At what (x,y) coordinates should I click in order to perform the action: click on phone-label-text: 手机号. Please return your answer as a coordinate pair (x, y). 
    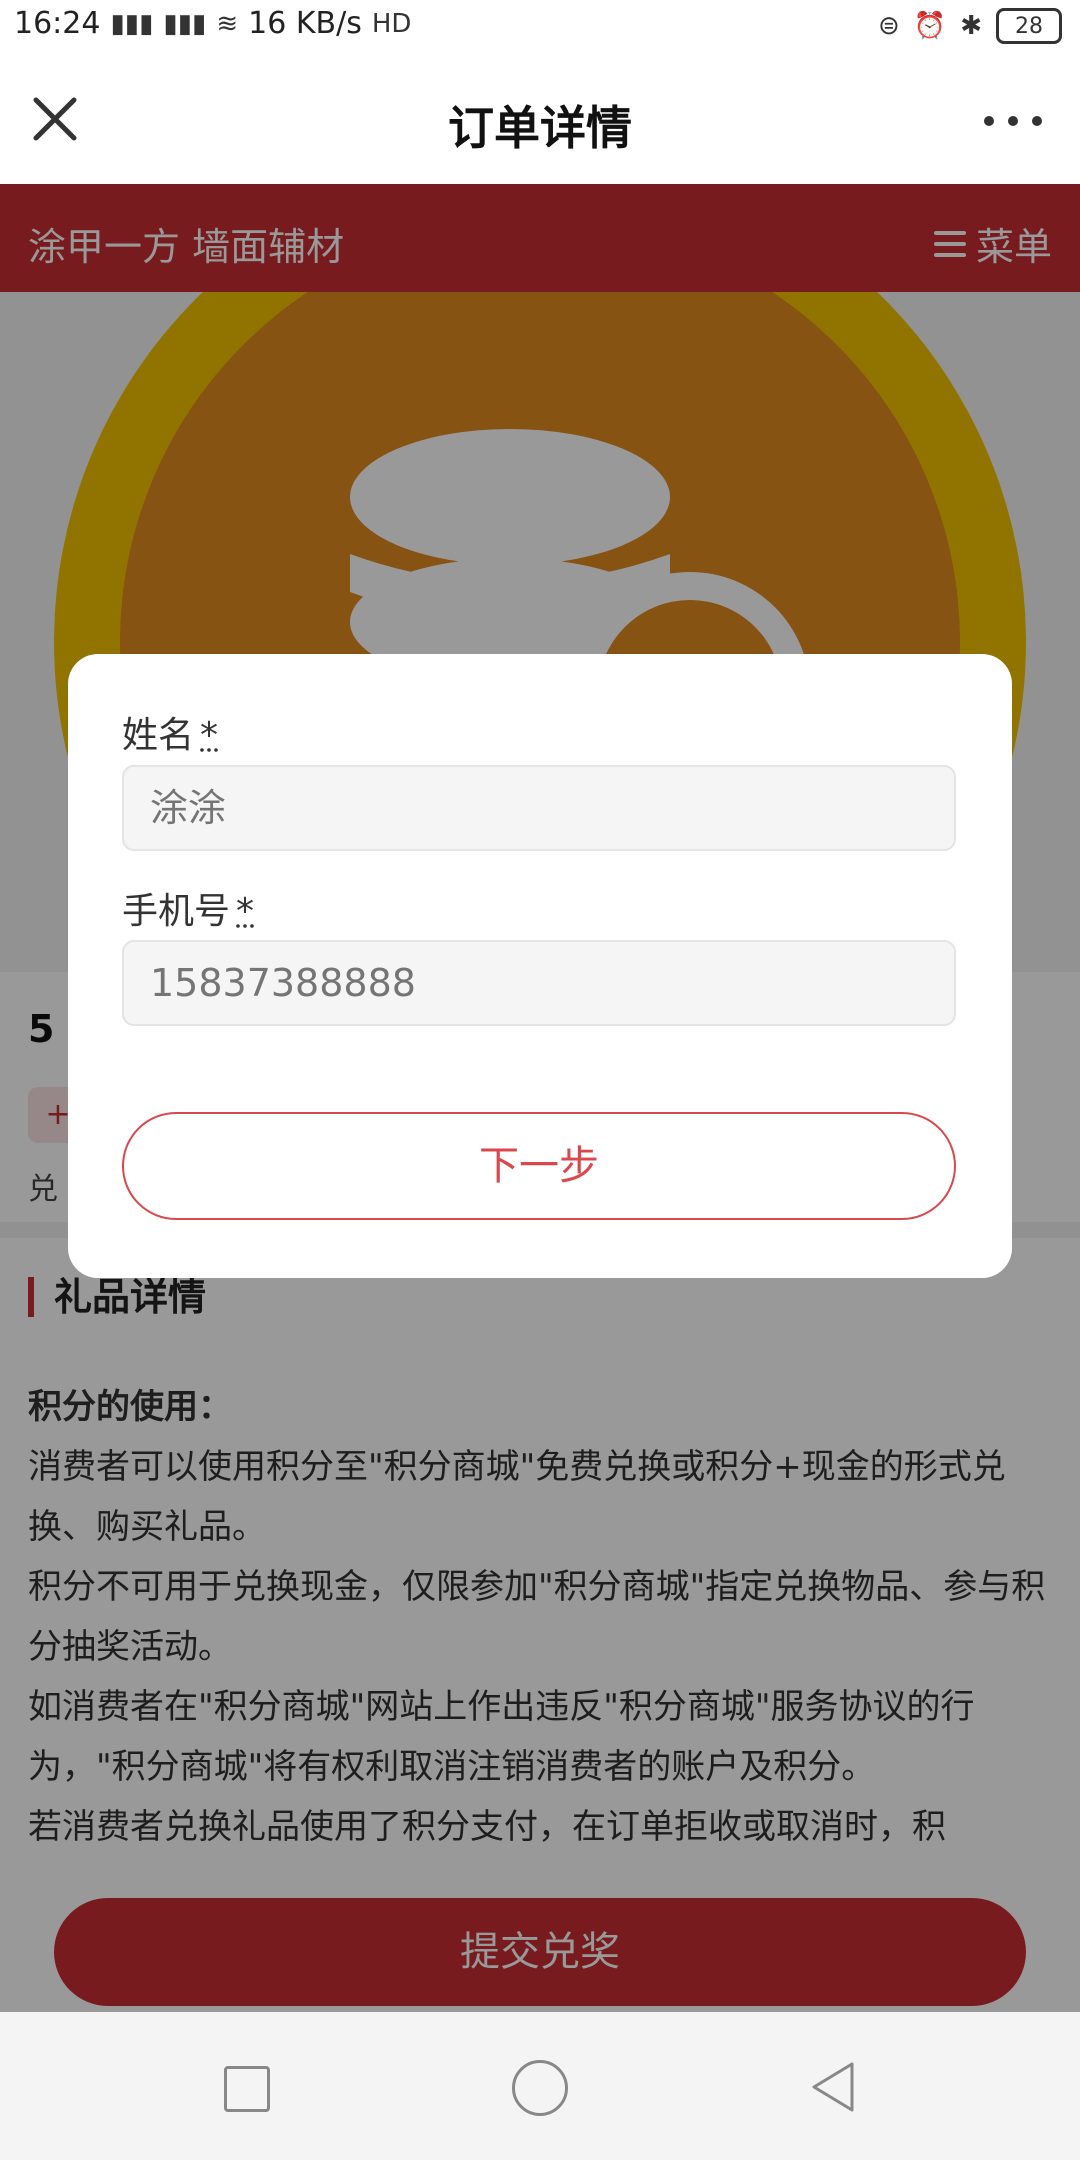
    Looking at the image, I should click on (176, 911).